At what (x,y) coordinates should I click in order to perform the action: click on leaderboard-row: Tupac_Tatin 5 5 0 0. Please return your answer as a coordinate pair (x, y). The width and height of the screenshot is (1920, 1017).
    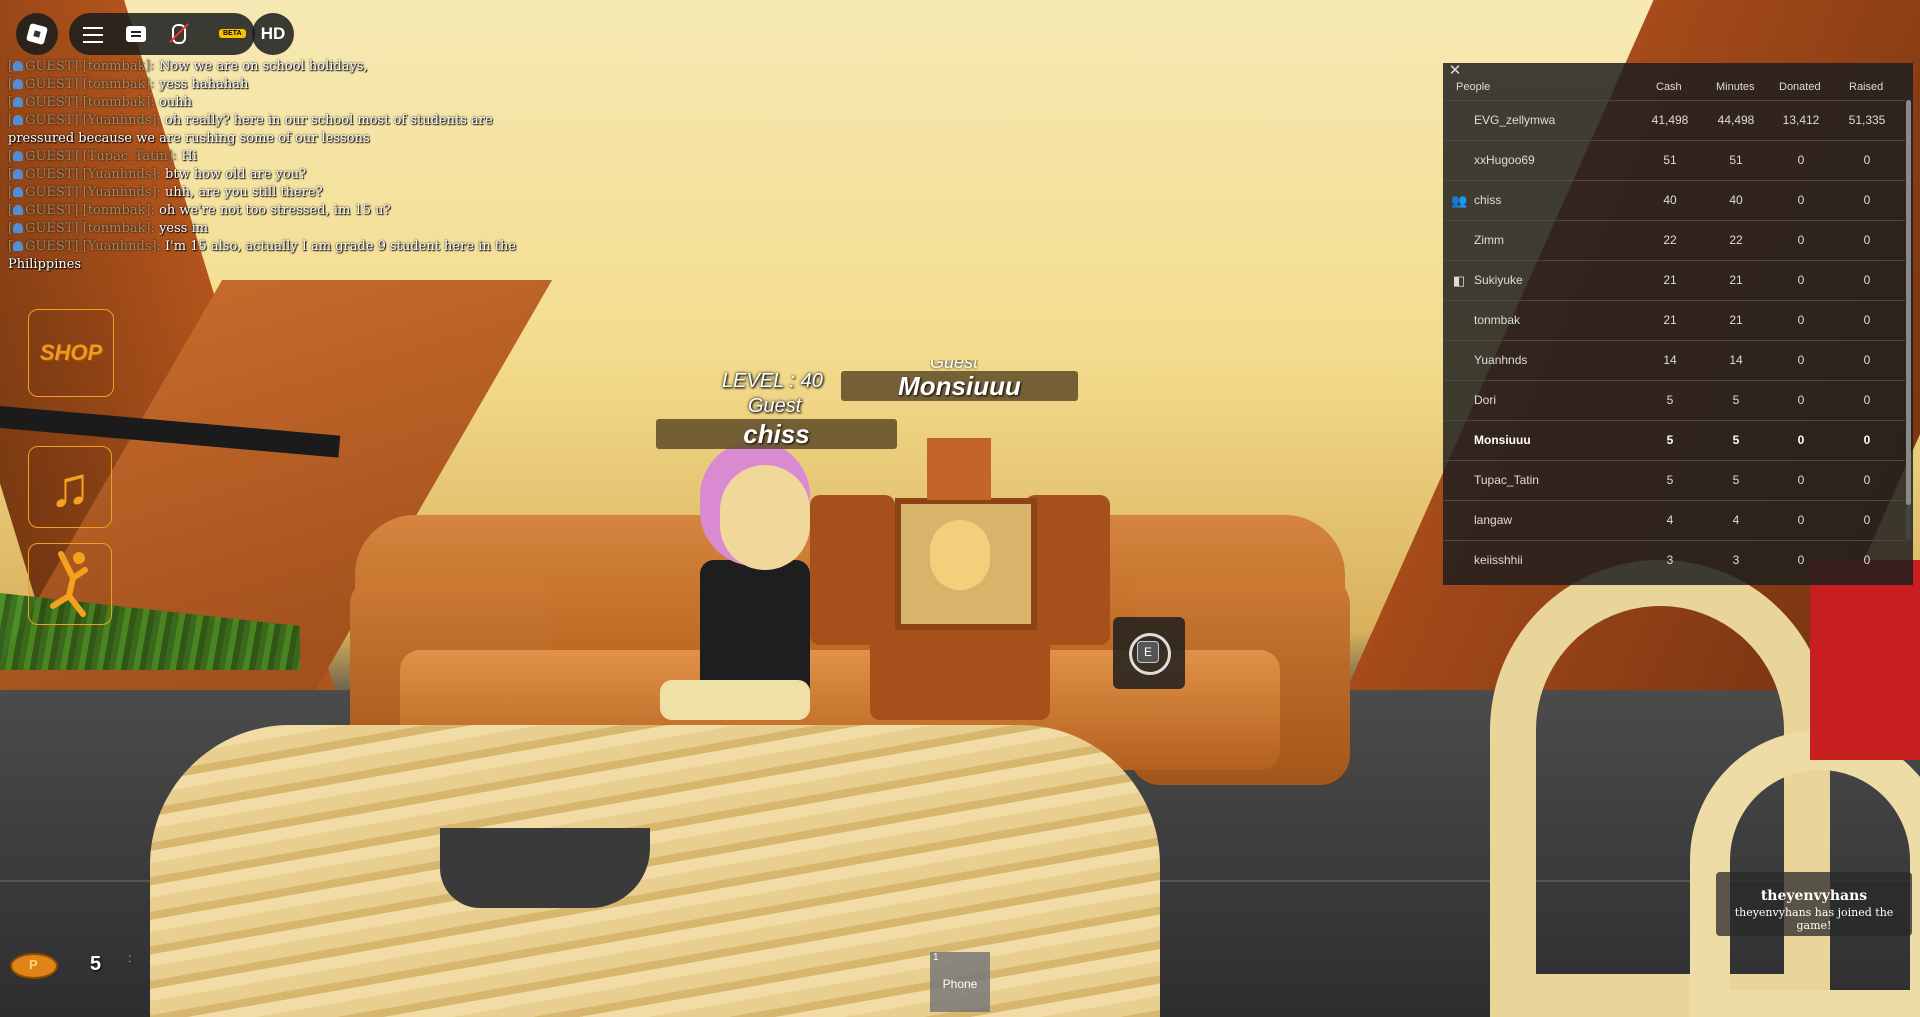
    Looking at the image, I should click on (1674, 480).